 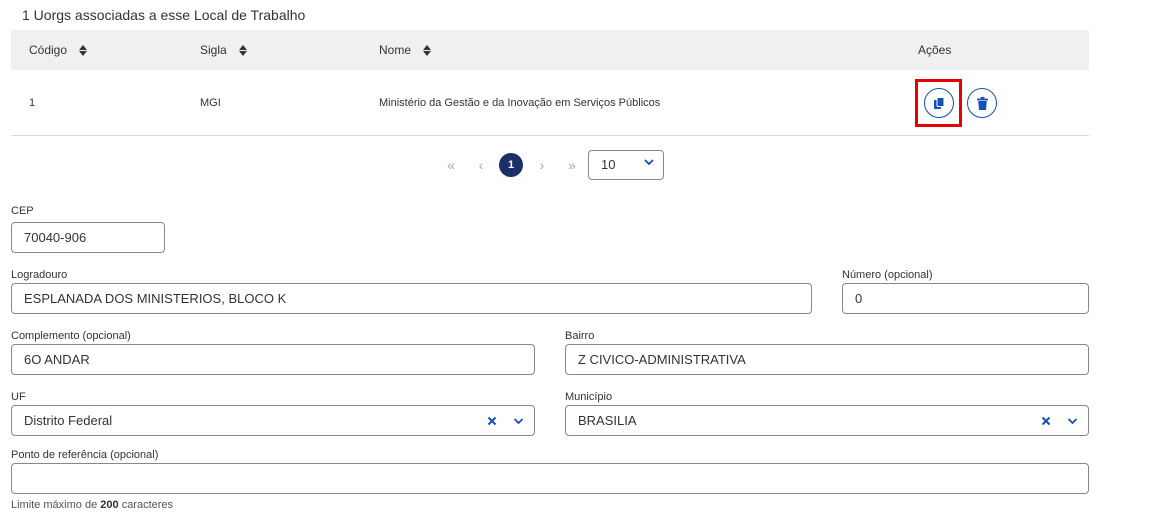 I want to click on ponto-referencia-field, so click(x=550, y=478).